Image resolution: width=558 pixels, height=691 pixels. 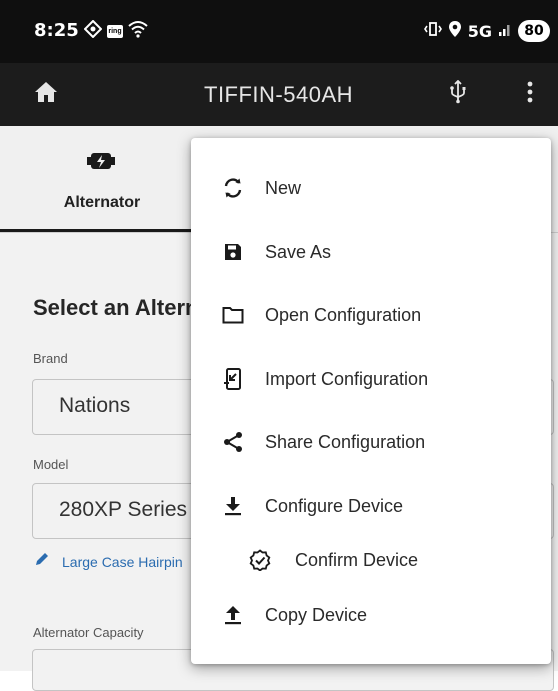 I want to click on nfc-icon, so click(x=93, y=31).